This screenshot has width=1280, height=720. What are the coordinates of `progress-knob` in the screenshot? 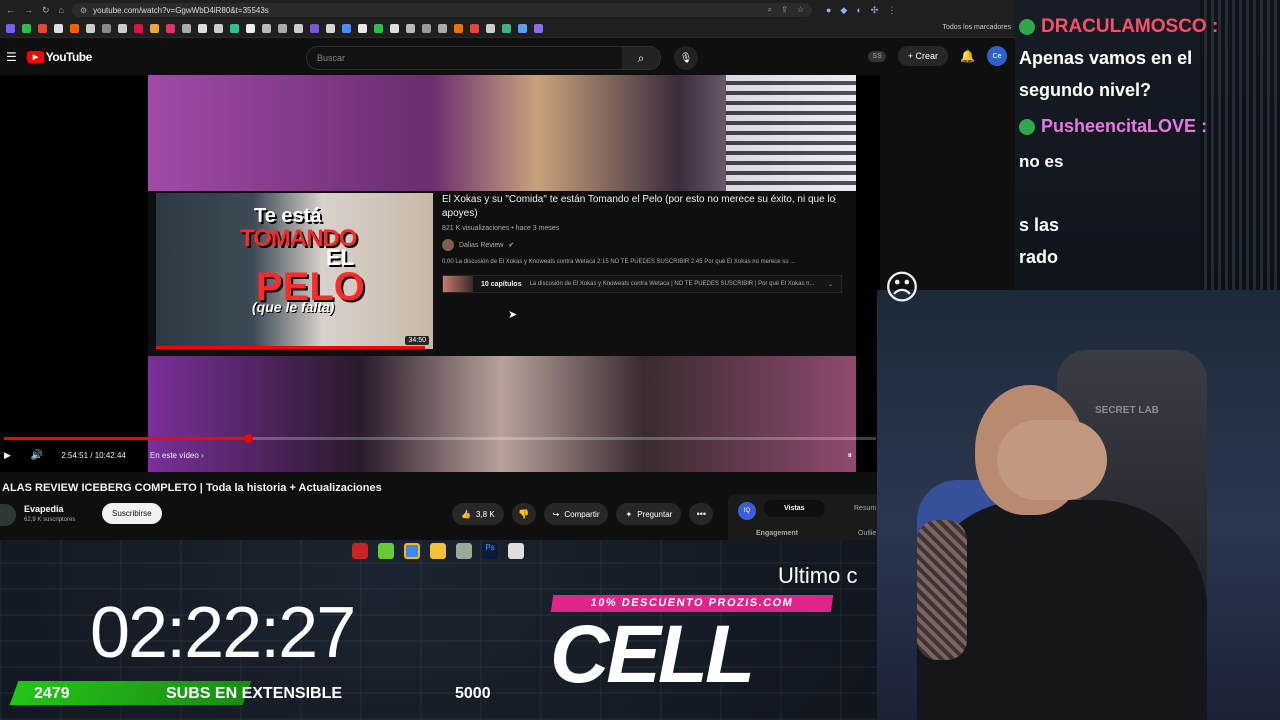 It's located at (249, 438).